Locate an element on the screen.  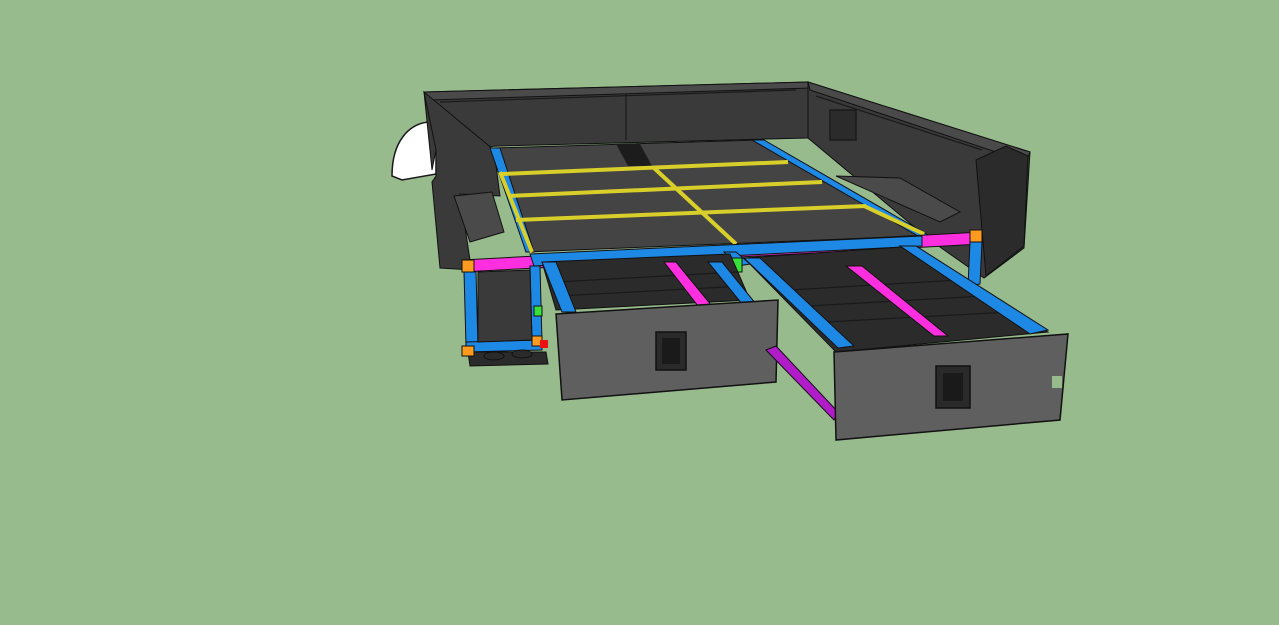
right-drawer-handle-recess is located at coordinates (953, 387).